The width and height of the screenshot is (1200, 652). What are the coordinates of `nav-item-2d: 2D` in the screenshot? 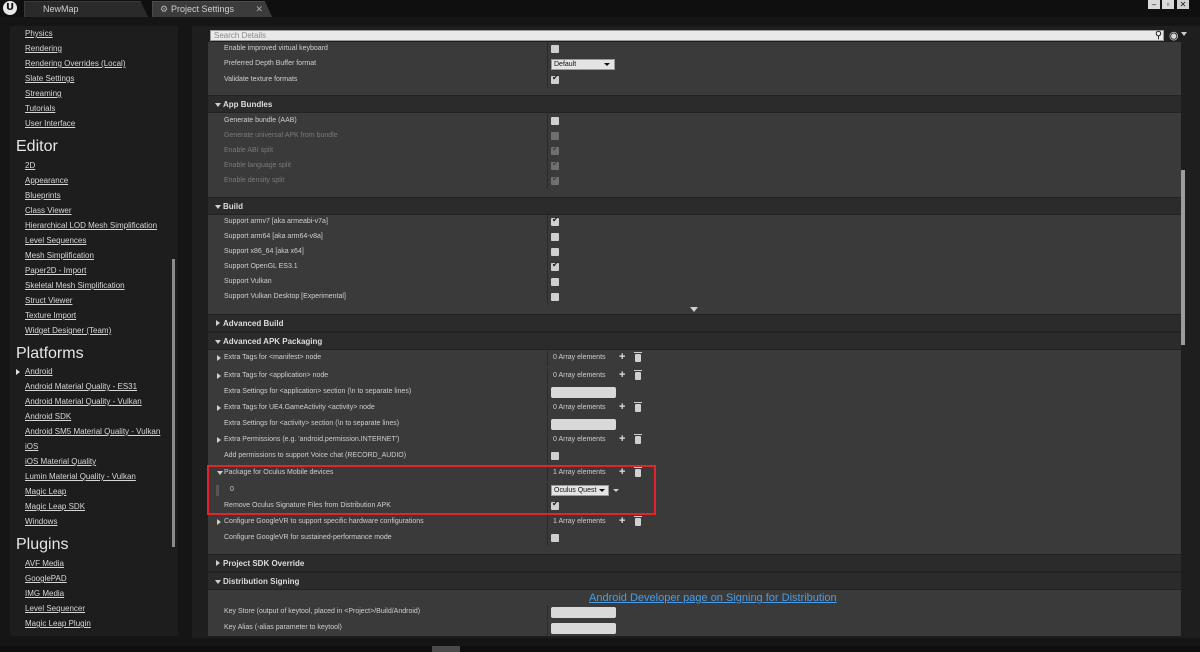 It's located at (30, 165).